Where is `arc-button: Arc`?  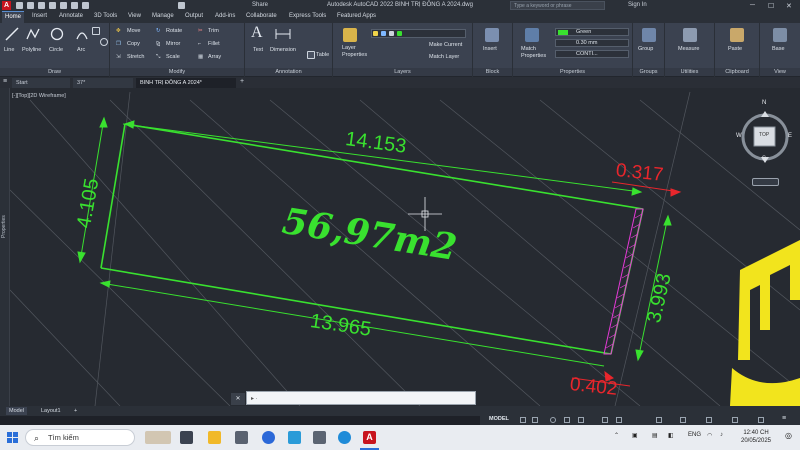
arc-button: Arc is located at coordinates (81, 50).